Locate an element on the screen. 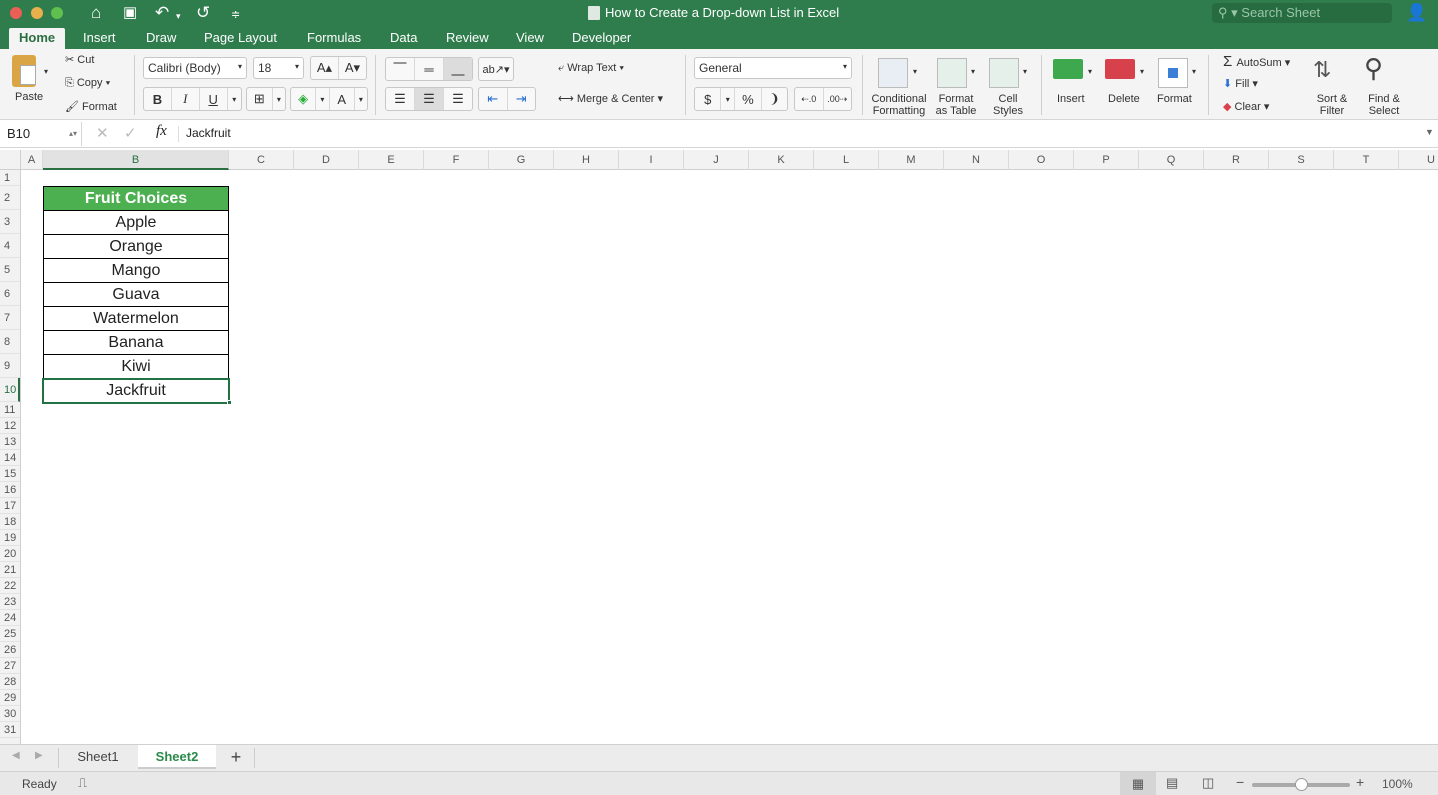 This screenshot has width=1438, height=795. column-header-l: L is located at coordinates (846, 160).